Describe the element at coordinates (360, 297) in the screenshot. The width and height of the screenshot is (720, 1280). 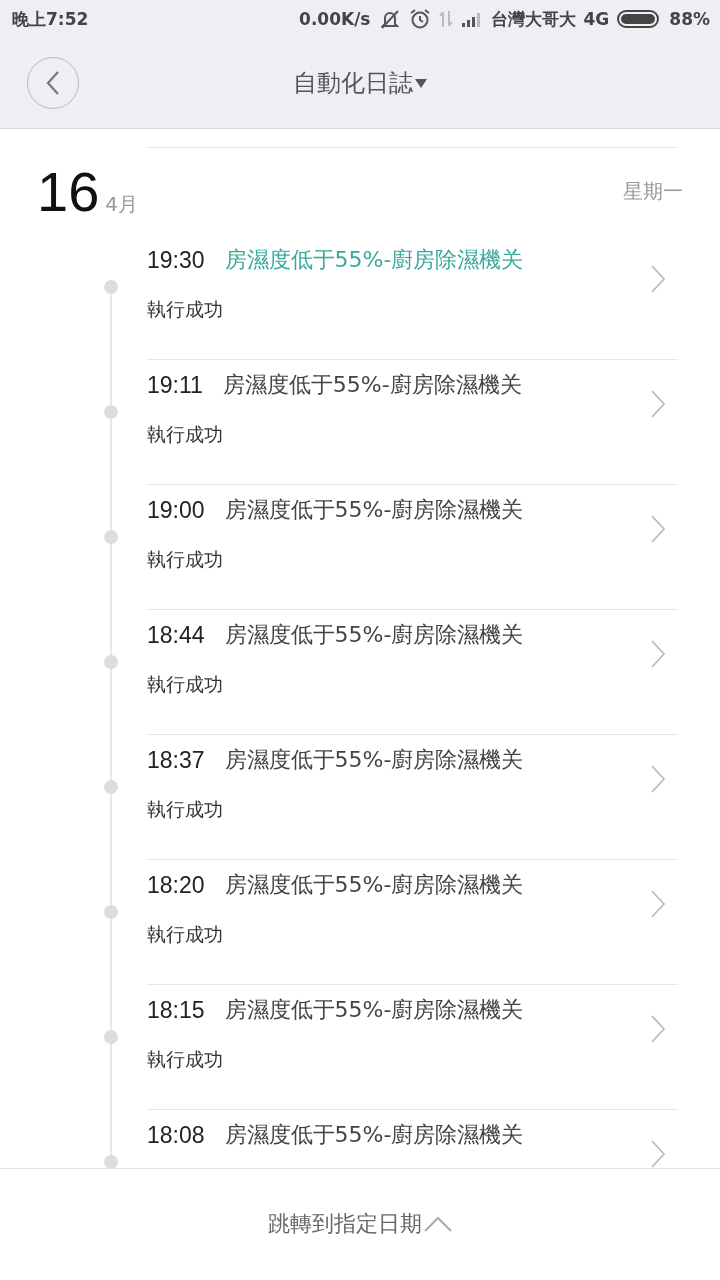
I see `log-entry: 19:30 房濕度低于55%-廚房除濕機关 執行成功` at that location.